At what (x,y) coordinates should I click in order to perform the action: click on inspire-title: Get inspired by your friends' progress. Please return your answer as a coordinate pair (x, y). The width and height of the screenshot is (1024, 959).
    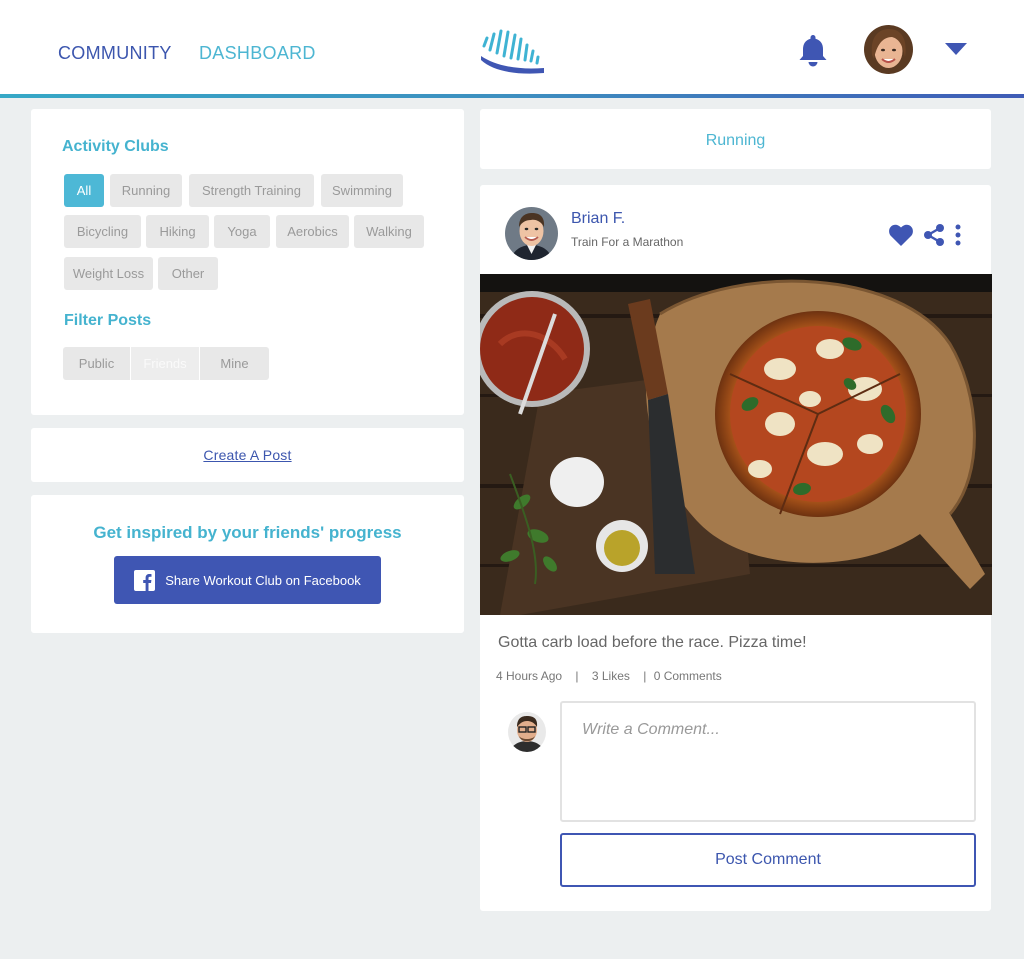
    Looking at the image, I should click on (247, 532).